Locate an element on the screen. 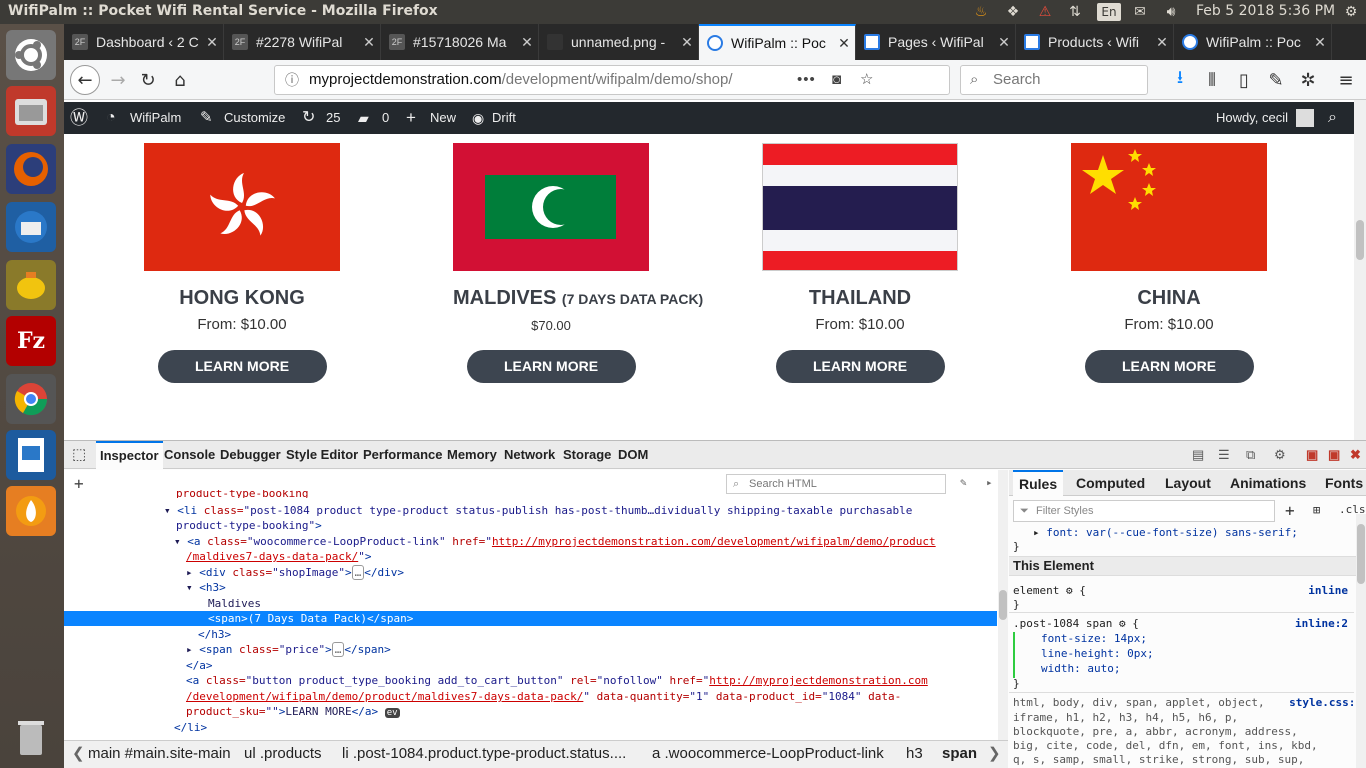 This screenshot has width=1366, height=768. tab-dashboard: 2F Dashboard ‹ 2 C ✕ is located at coordinates (144, 42).